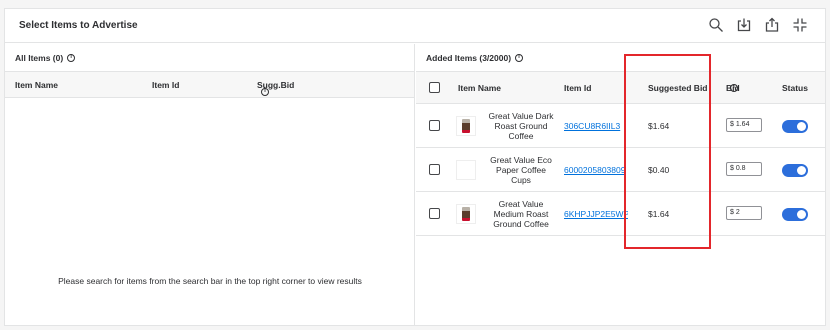 This screenshot has width=830, height=330. Describe the element at coordinates (521, 126) in the screenshot. I see `item-name: Great Value Dark Roast Ground Coffee` at that location.